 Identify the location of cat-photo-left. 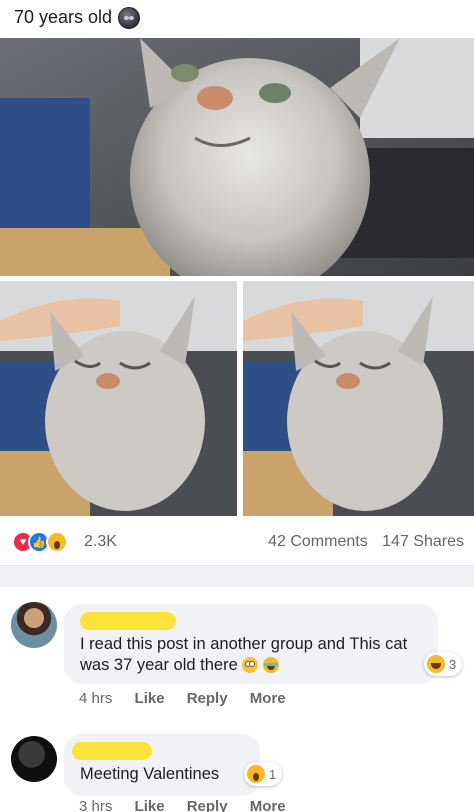
(118, 398).